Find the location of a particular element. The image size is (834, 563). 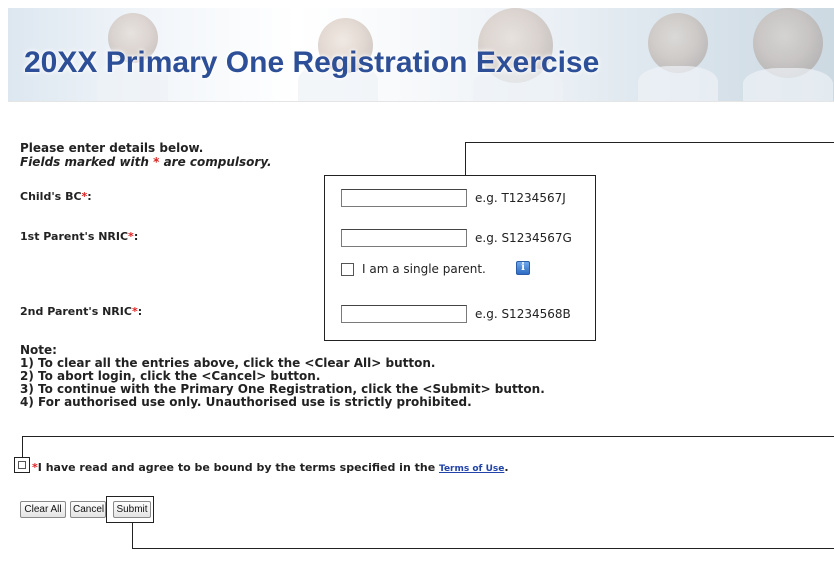

parent2-nric-input is located at coordinates (404, 314).